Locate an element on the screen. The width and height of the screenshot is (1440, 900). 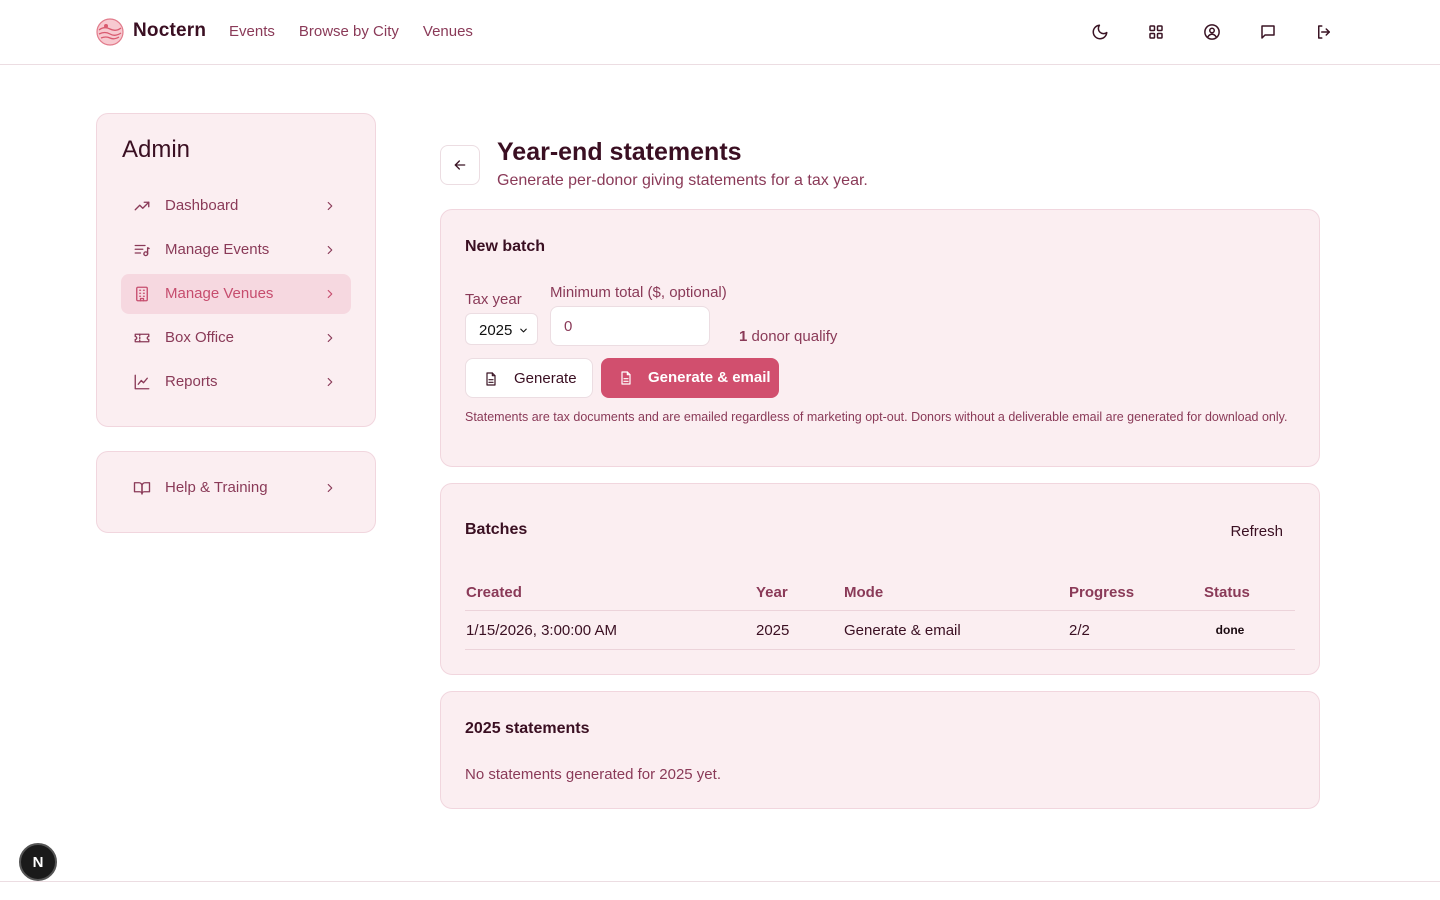
sidebar-item-label: Help & Training is located at coordinates (216, 487).